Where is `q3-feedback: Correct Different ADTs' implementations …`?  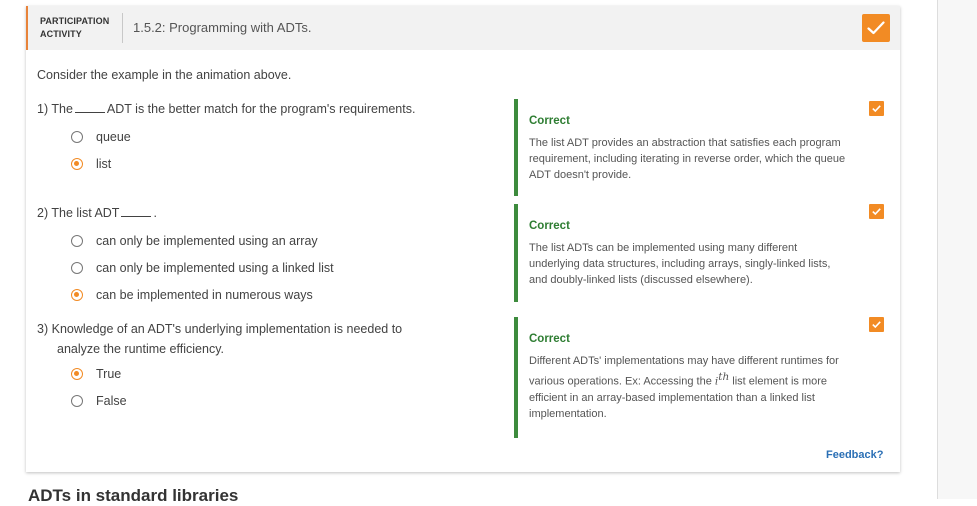
q3-feedback: Correct Different ADTs' implementations … is located at coordinates (686, 377).